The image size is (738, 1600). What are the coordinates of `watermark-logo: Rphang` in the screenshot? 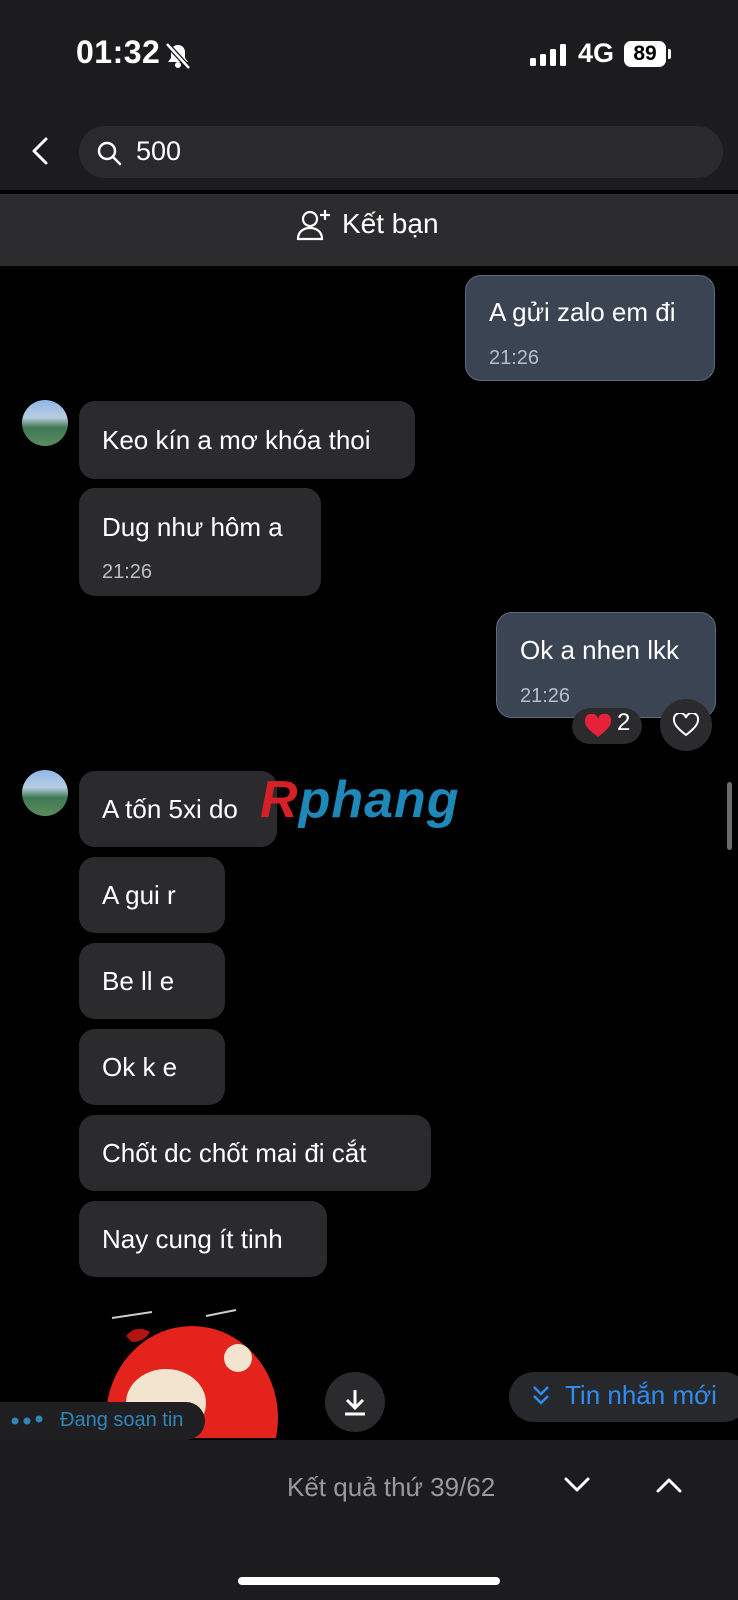 It's located at (360, 800).